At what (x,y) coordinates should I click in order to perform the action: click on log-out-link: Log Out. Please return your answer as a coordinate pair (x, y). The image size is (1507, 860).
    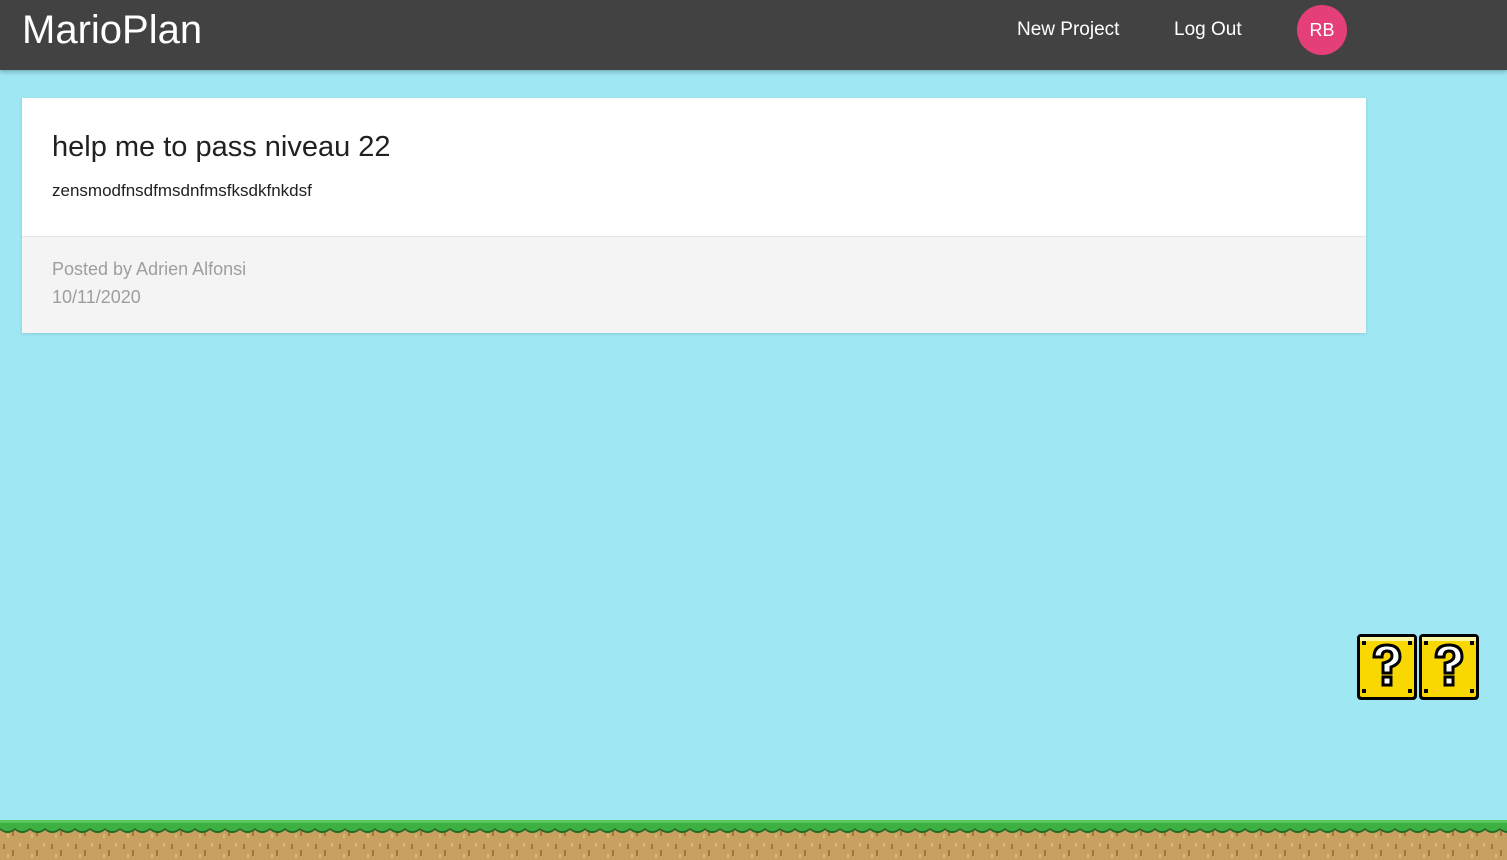
    Looking at the image, I should click on (1208, 30).